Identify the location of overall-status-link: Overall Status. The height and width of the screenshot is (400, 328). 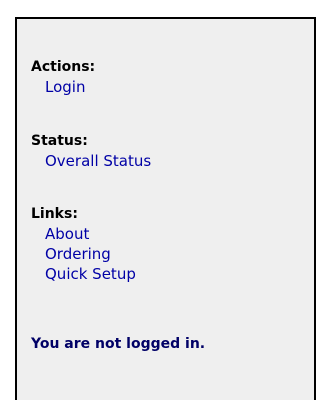
(91, 161).